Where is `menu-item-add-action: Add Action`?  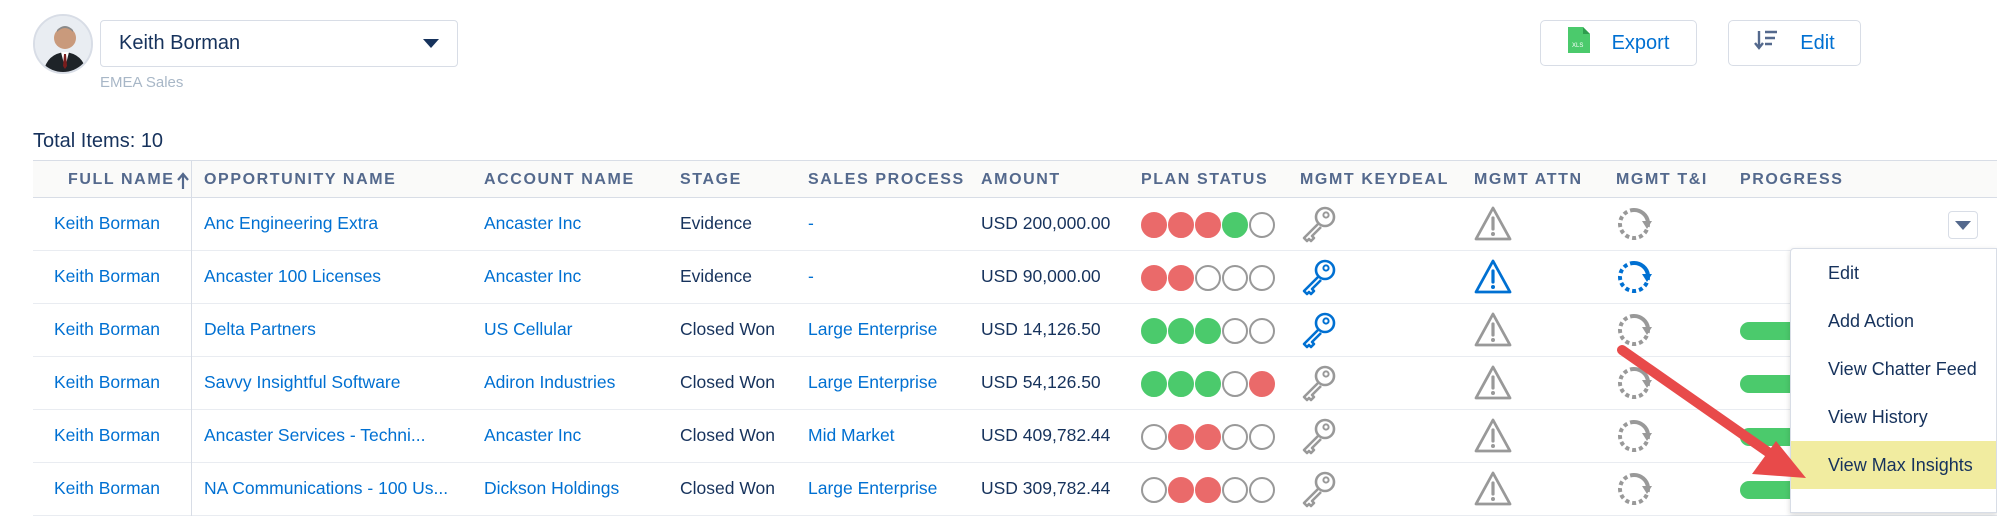
menu-item-add-action: Add Action is located at coordinates (1893, 321).